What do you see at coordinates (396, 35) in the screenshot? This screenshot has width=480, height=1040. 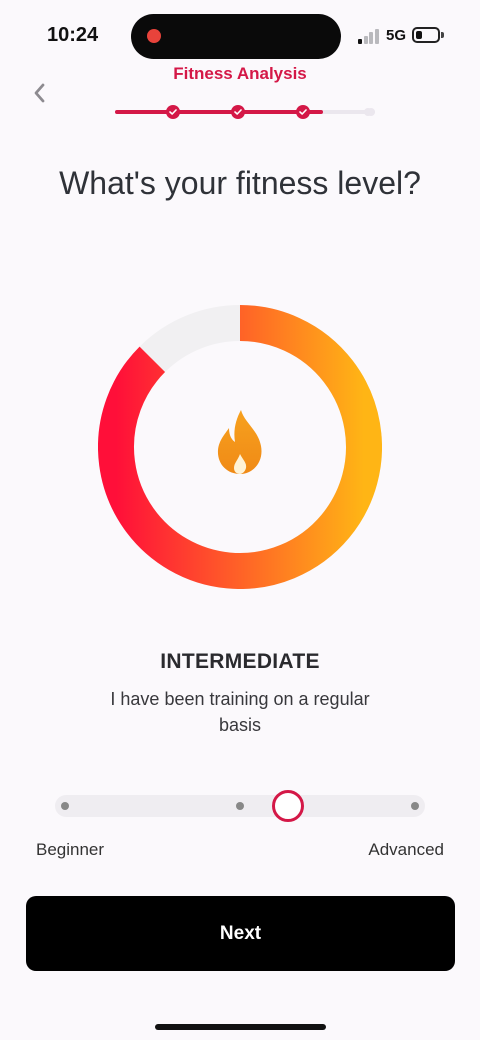 I see `network-type: 5G` at bounding box center [396, 35].